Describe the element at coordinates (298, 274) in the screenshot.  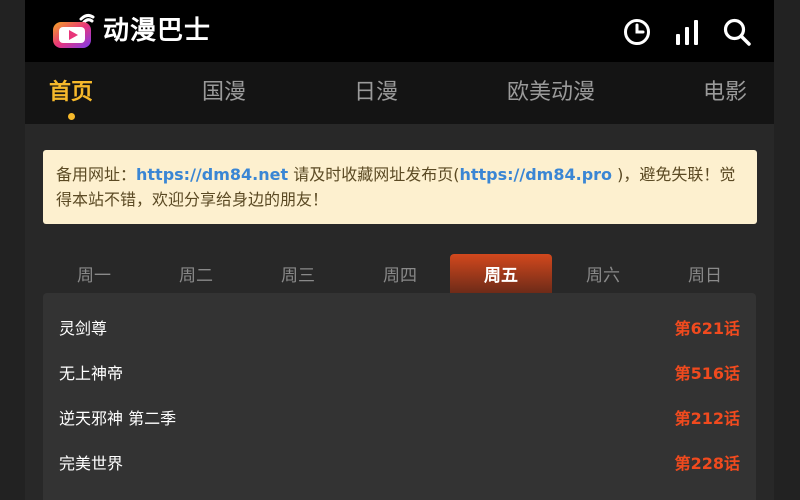
I see `tab-wednesday: 周三` at that location.